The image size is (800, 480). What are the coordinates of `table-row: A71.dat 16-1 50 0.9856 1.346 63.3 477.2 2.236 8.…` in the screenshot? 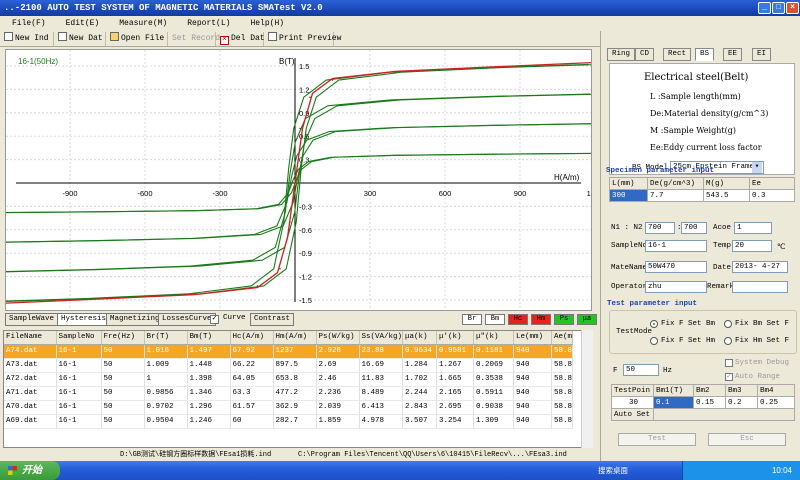 It's located at (289, 393).